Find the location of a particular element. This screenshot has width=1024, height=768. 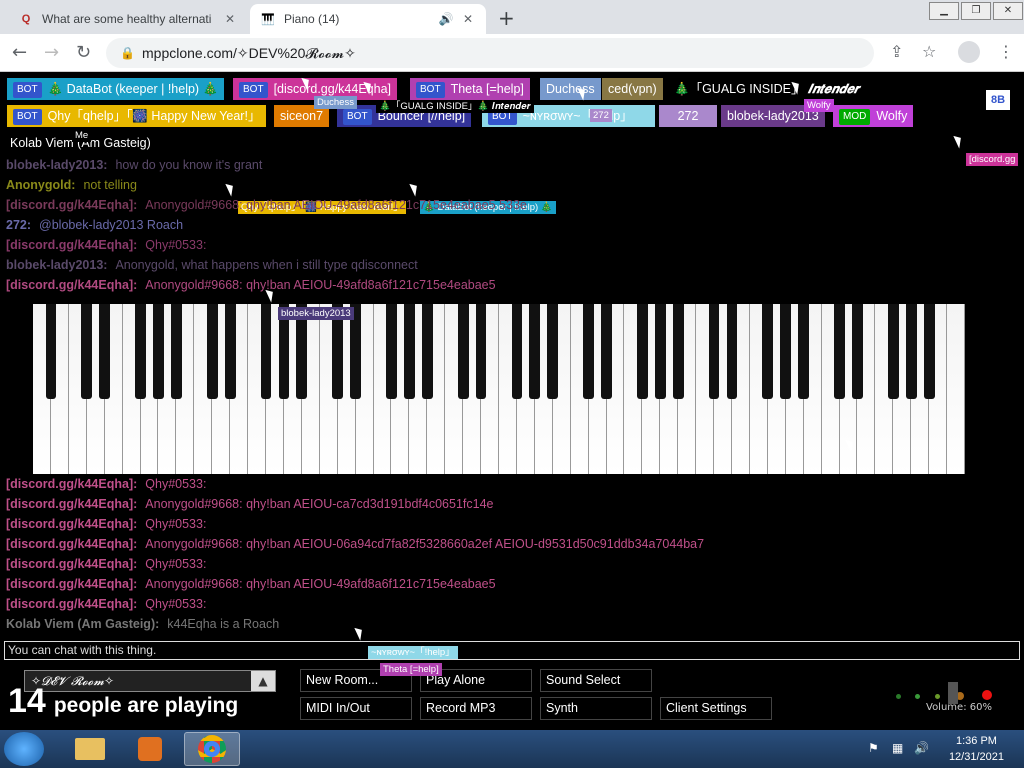

white-key is located at coordinates (956, 389).